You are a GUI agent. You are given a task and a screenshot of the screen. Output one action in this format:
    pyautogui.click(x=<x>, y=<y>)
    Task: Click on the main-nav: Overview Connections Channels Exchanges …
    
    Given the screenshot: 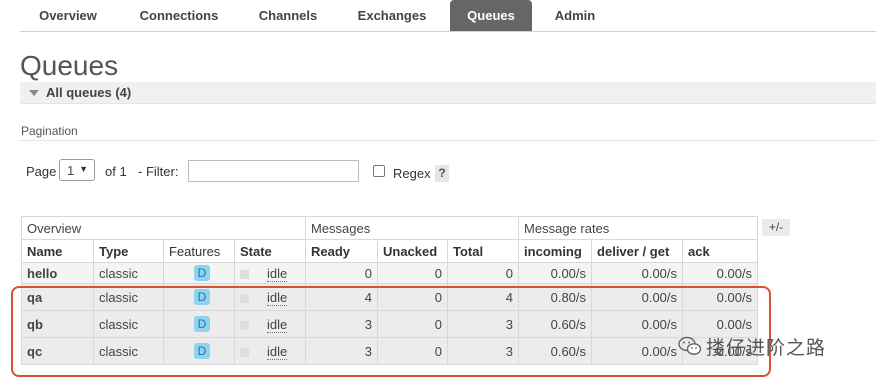 What is the action you would take?
    pyautogui.click(x=438, y=16)
    